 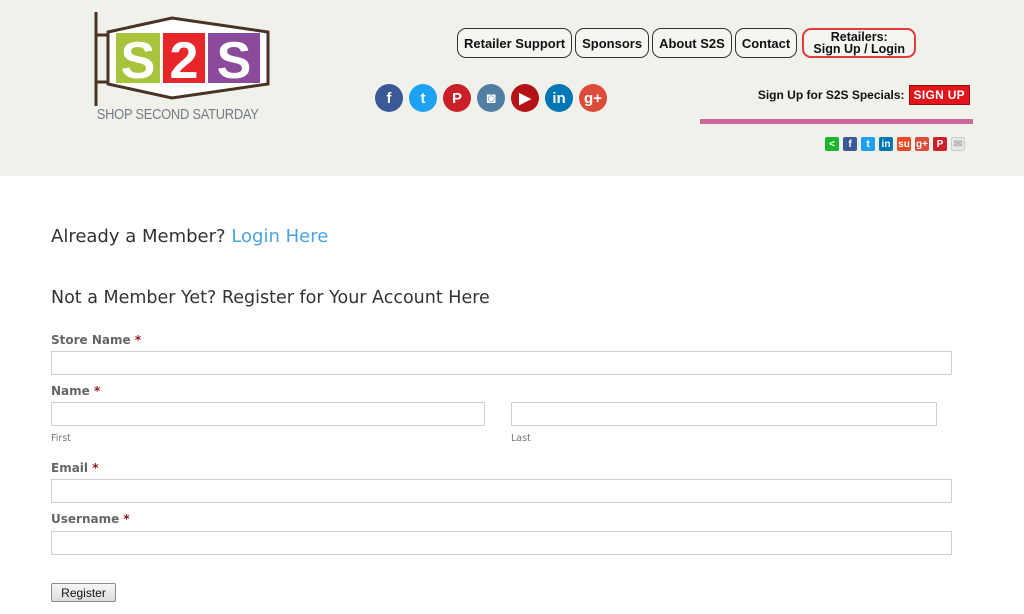 What do you see at coordinates (501, 543) in the screenshot?
I see `username-input` at bounding box center [501, 543].